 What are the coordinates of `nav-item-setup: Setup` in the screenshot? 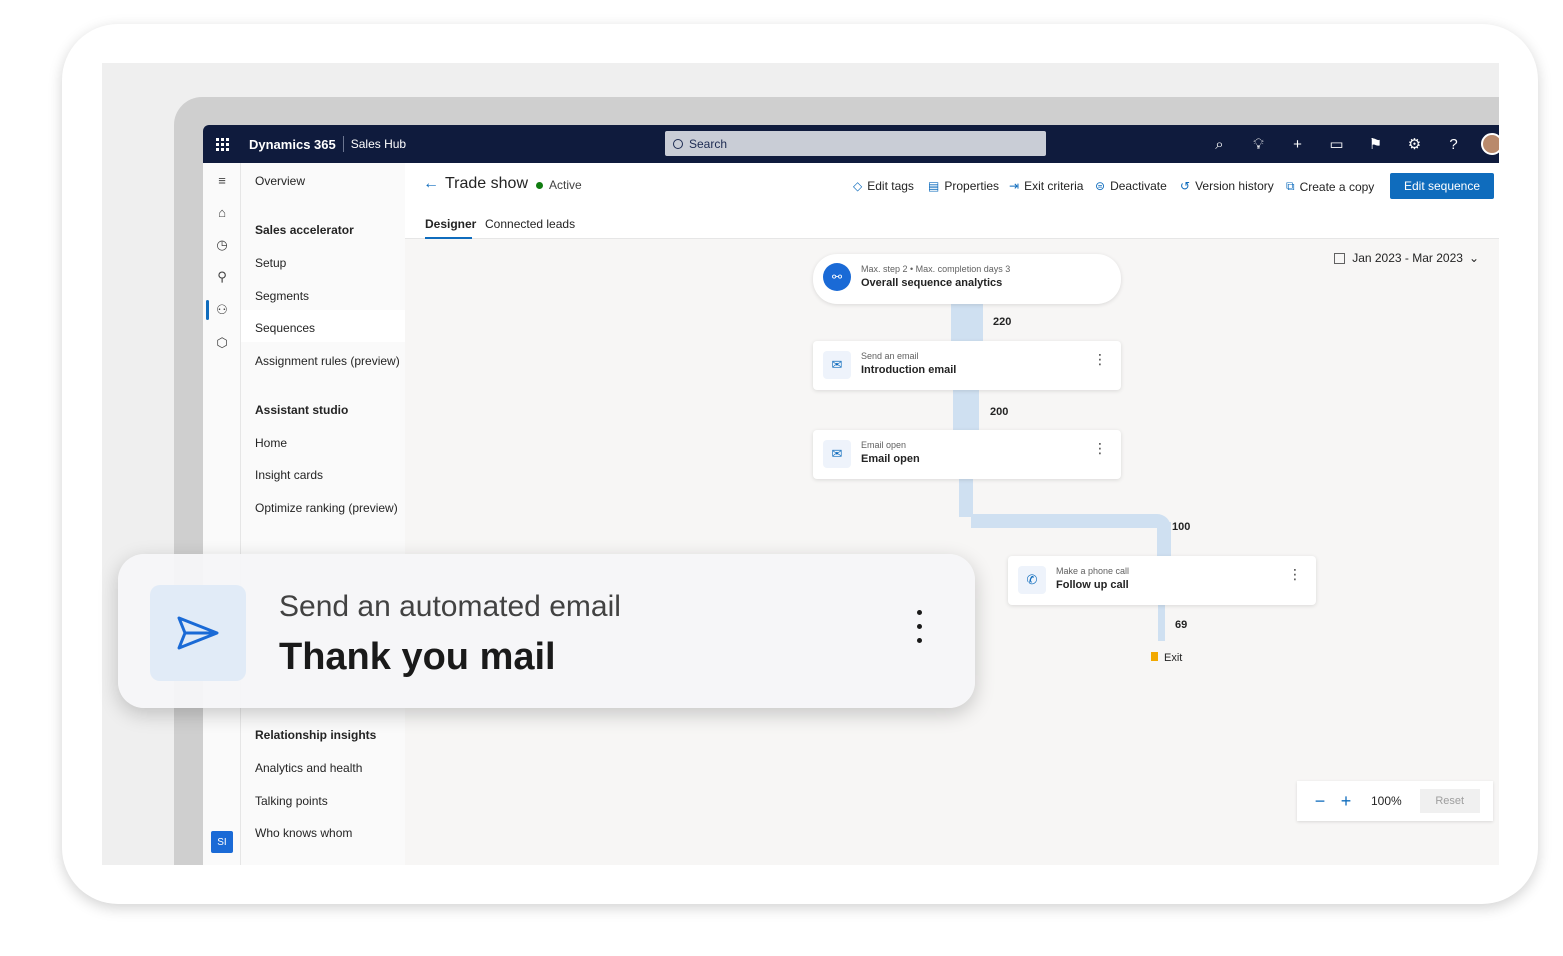 It's located at (270, 263).